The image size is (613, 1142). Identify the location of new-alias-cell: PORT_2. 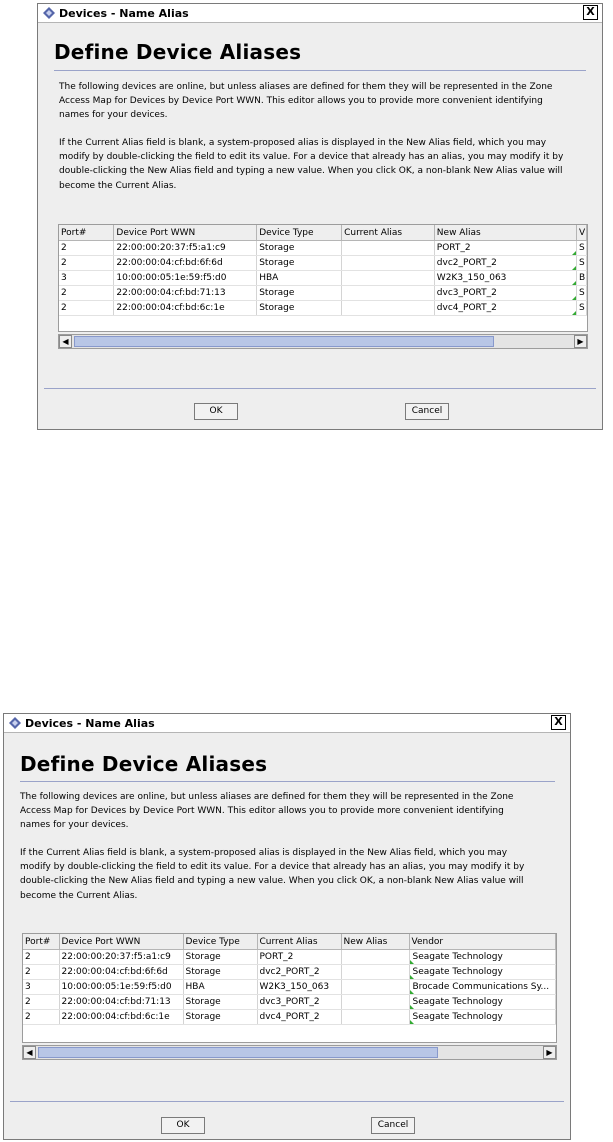
(505, 248).